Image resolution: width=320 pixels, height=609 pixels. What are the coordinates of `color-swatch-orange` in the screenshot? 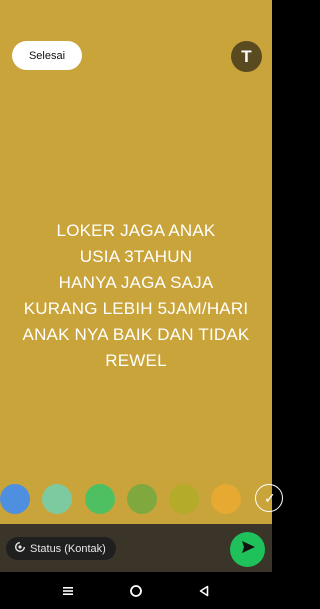 It's located at (226, 499).